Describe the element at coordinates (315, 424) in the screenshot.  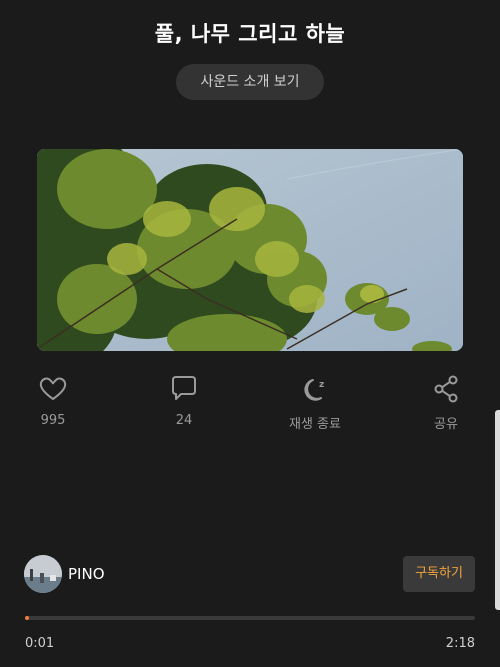
I see `sleep-timer-label: 재생 종료` at that location.